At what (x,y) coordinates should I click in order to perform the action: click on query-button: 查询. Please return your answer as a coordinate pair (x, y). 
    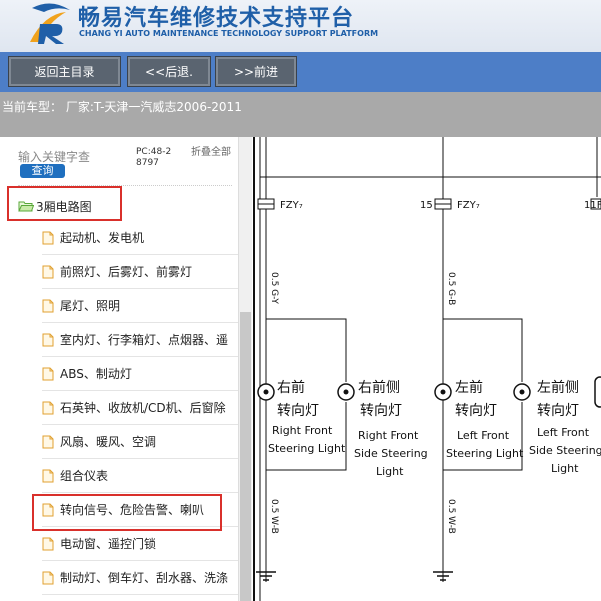
    Looking at the image, I should click on (42, 171).